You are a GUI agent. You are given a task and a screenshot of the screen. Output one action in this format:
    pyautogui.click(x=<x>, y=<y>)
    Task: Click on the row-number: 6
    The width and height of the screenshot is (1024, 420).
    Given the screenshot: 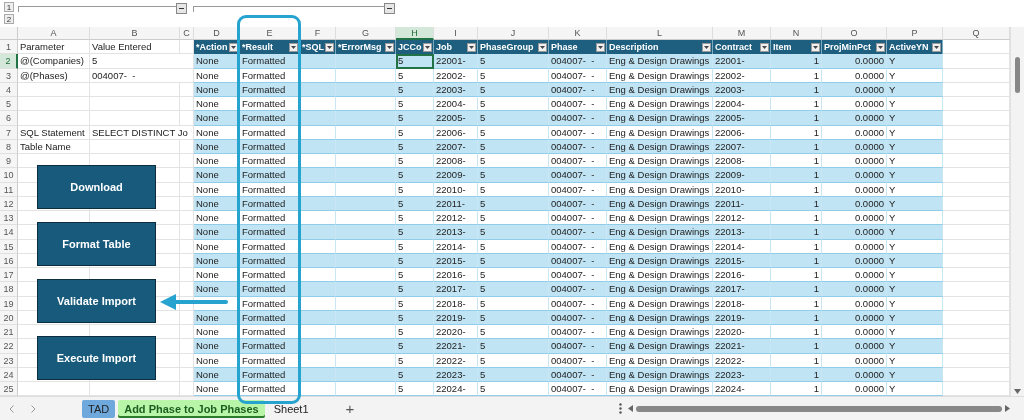 What is the action you would take?
    pyautogui.click(x=9, y=118)
    